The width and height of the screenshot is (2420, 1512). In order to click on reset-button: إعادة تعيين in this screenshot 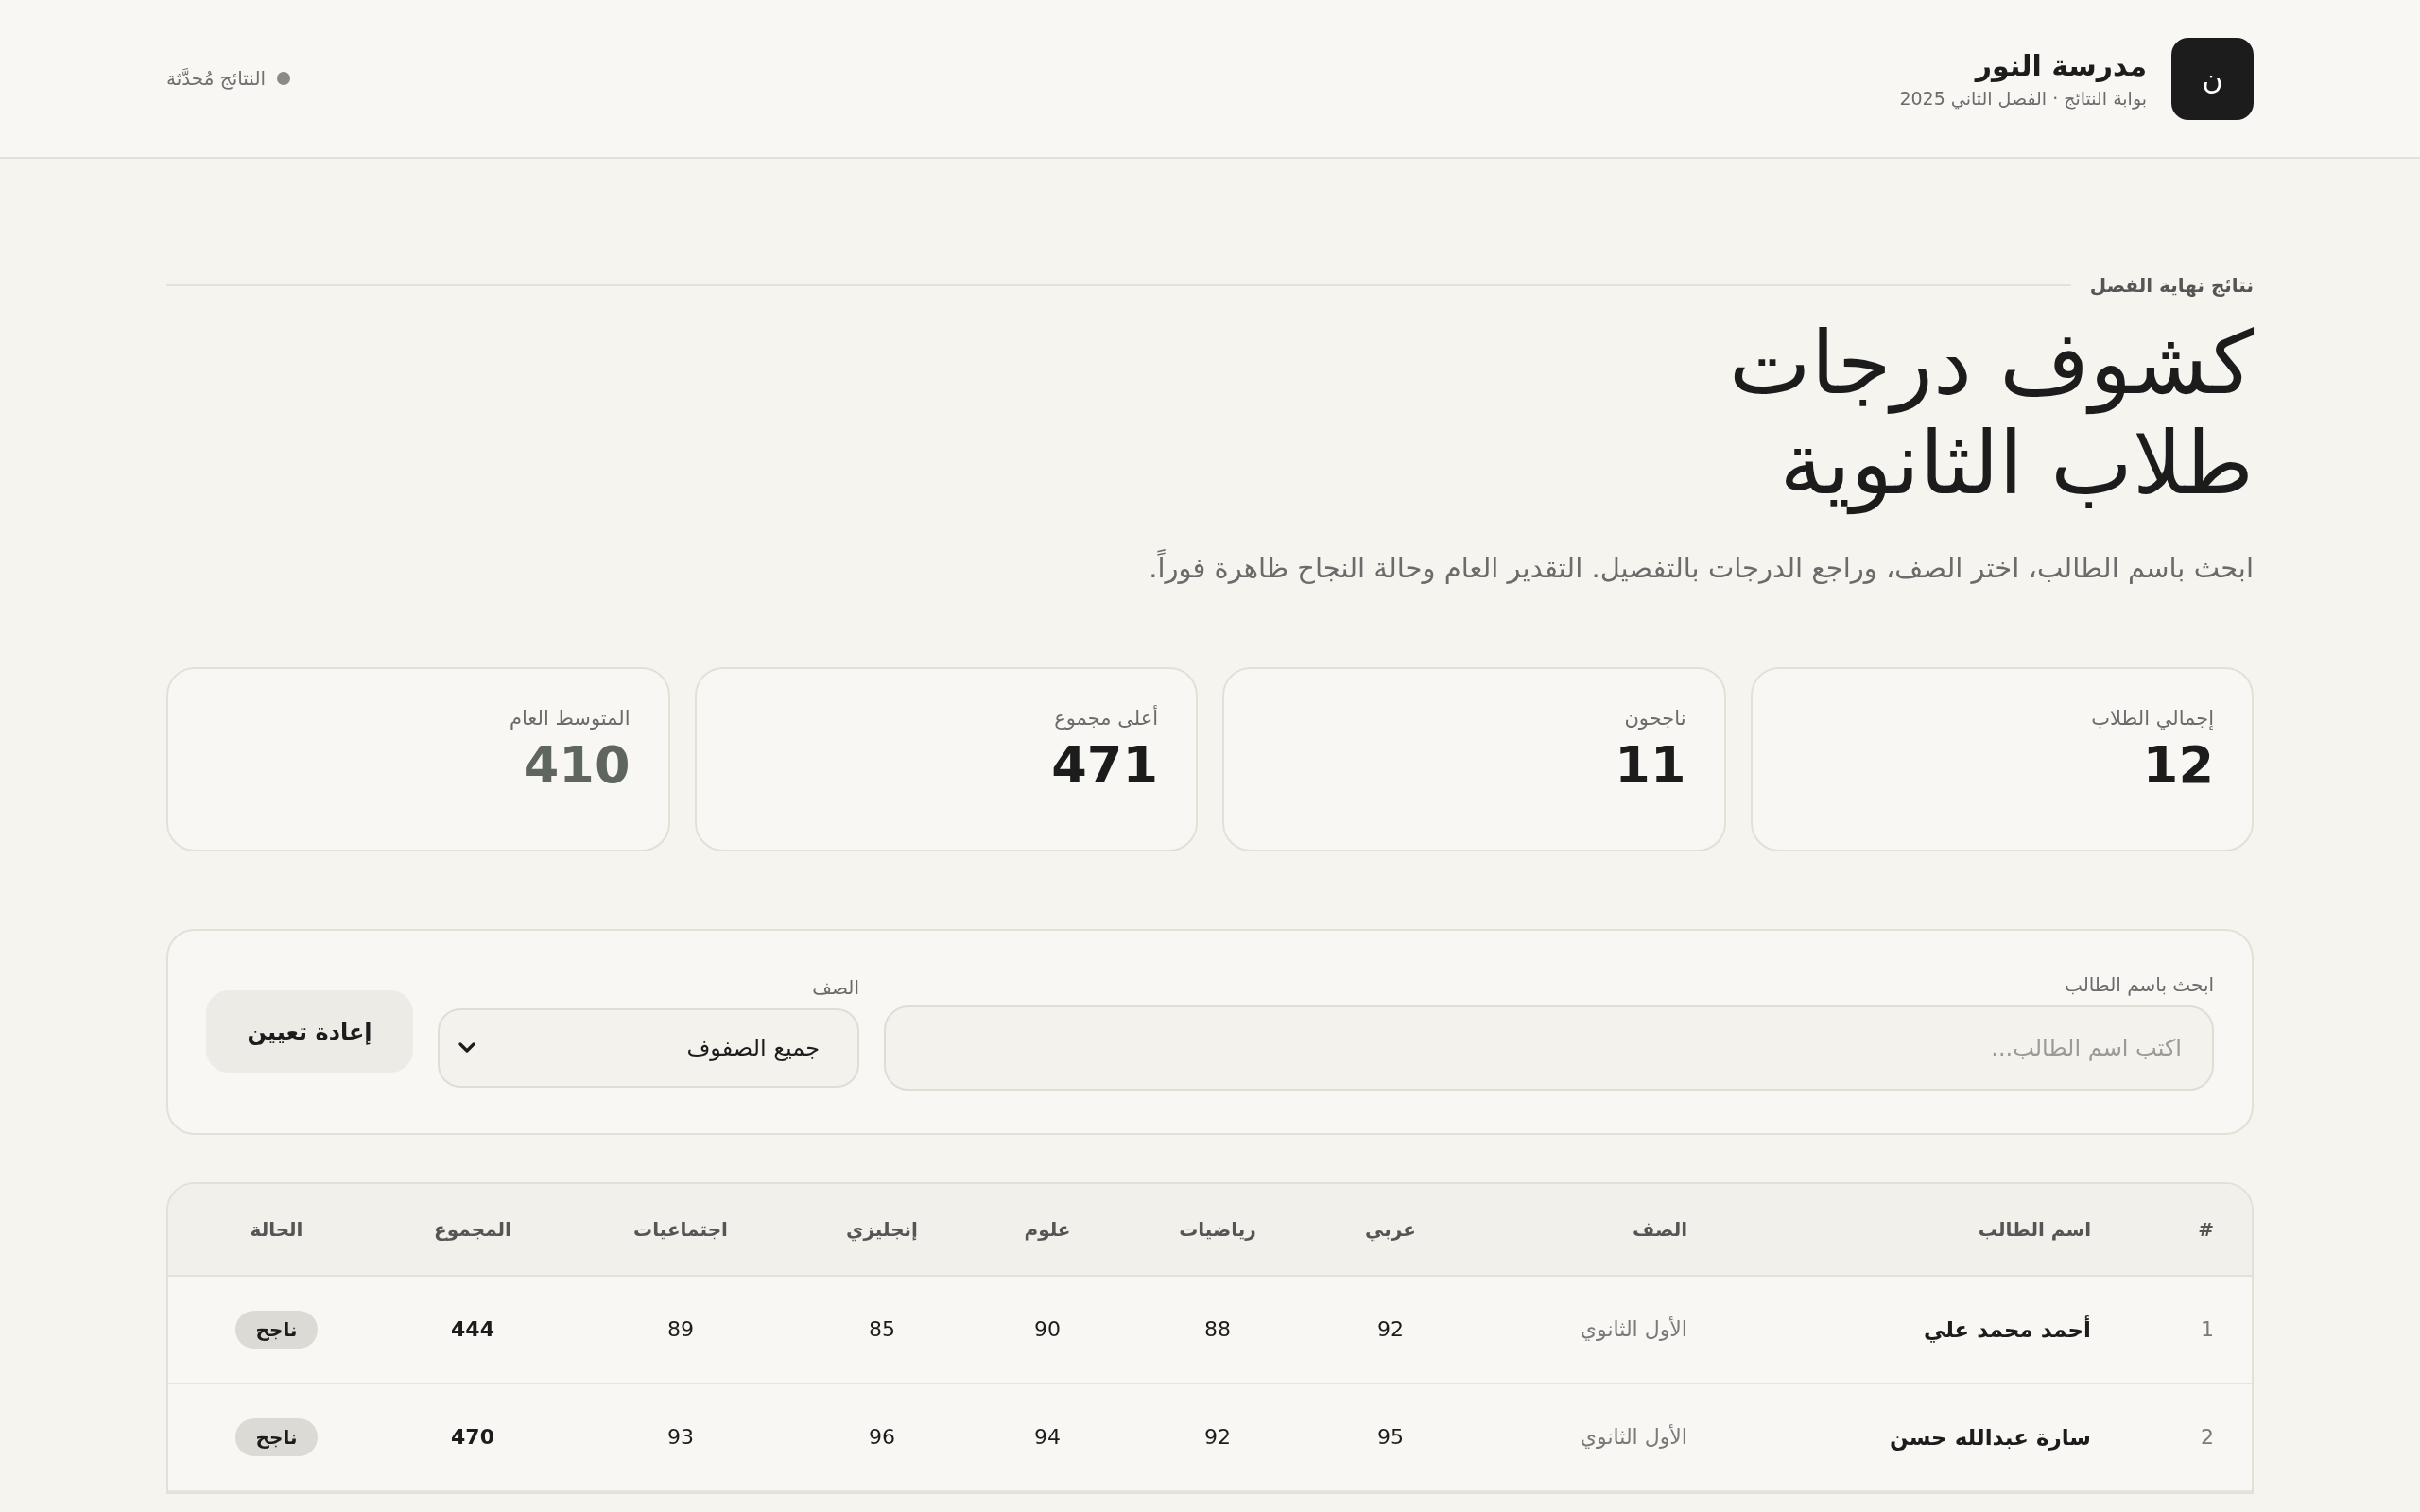, I will do `click(309, 1032)`.